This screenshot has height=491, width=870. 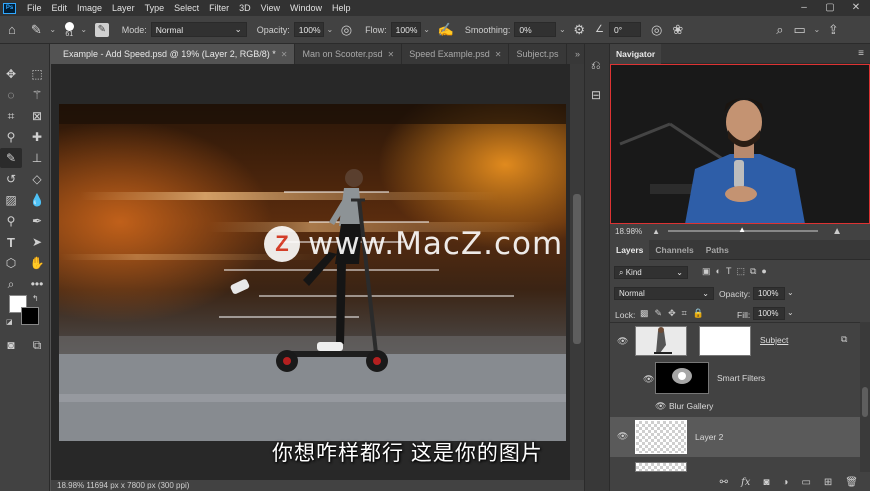 What do you see at coordinates (651, 272) in the screenshot?
I see `layer-filter-select: ⌕ Kind ⌄` at bounding box center [651, 272].